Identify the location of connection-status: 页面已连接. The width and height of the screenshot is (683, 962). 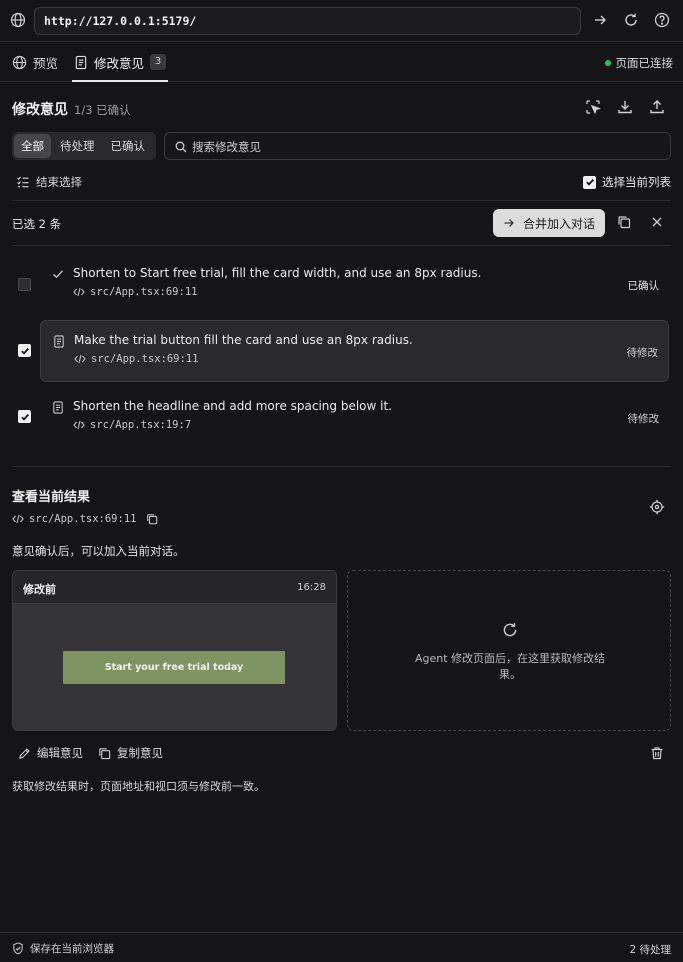
(639, 63).